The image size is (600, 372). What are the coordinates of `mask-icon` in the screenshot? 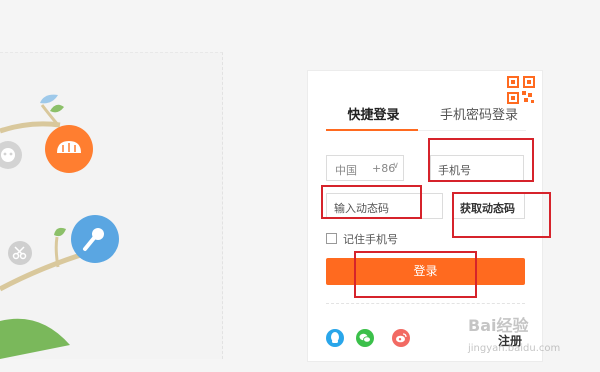 It's located at (11, 155).